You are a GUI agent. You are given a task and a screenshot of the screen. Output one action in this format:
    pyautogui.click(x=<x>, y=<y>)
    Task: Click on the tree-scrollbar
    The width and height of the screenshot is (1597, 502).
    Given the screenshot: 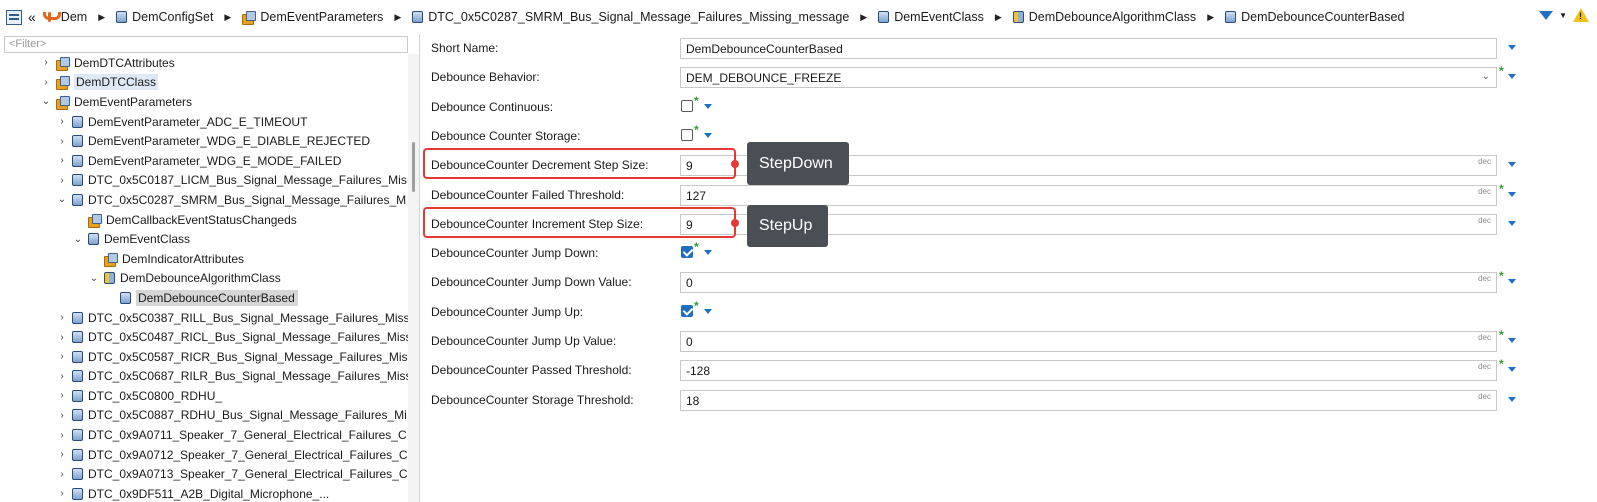 What is the action you would take?
    pyautogui.click(x=413, y=278)
    